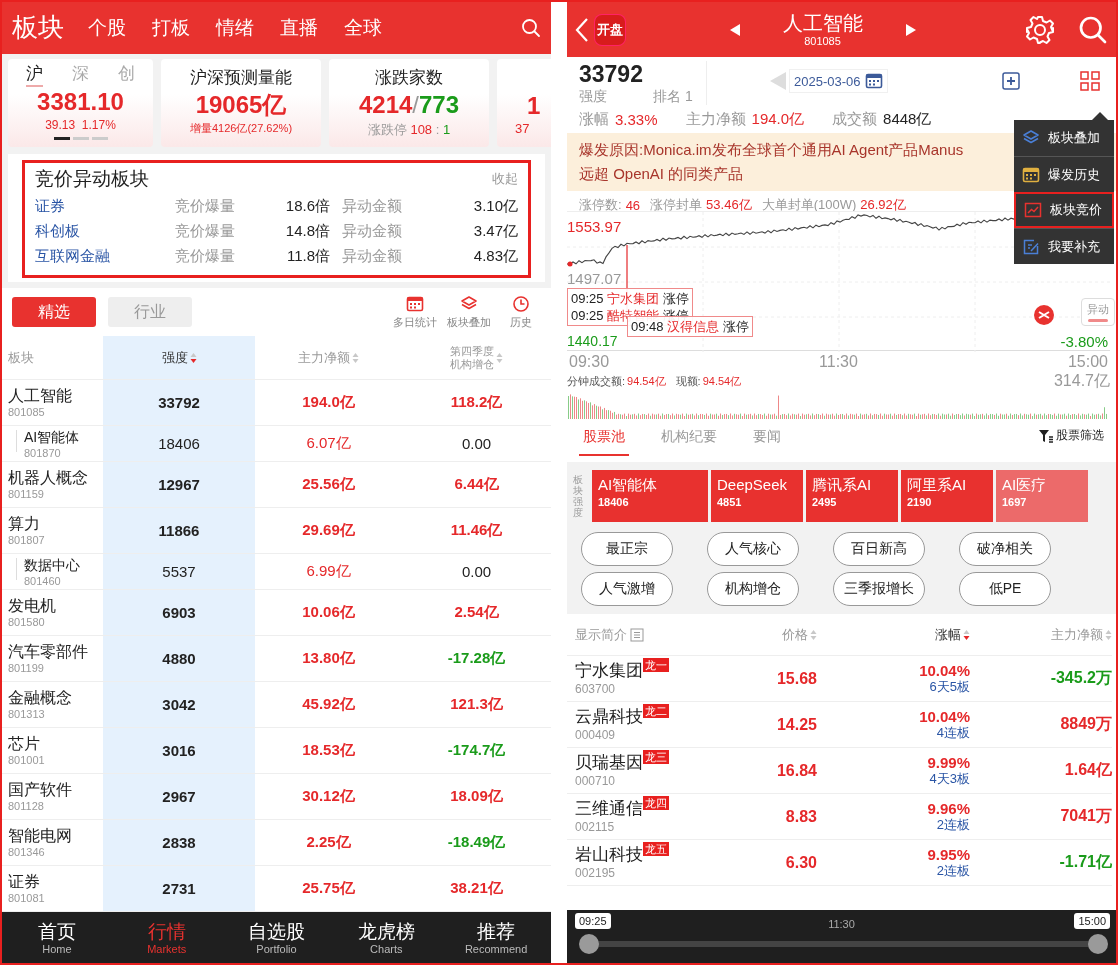 This screenshot has width=1118, height=965. I want to click on filter-chip: 百日新高, so click(879, 549).